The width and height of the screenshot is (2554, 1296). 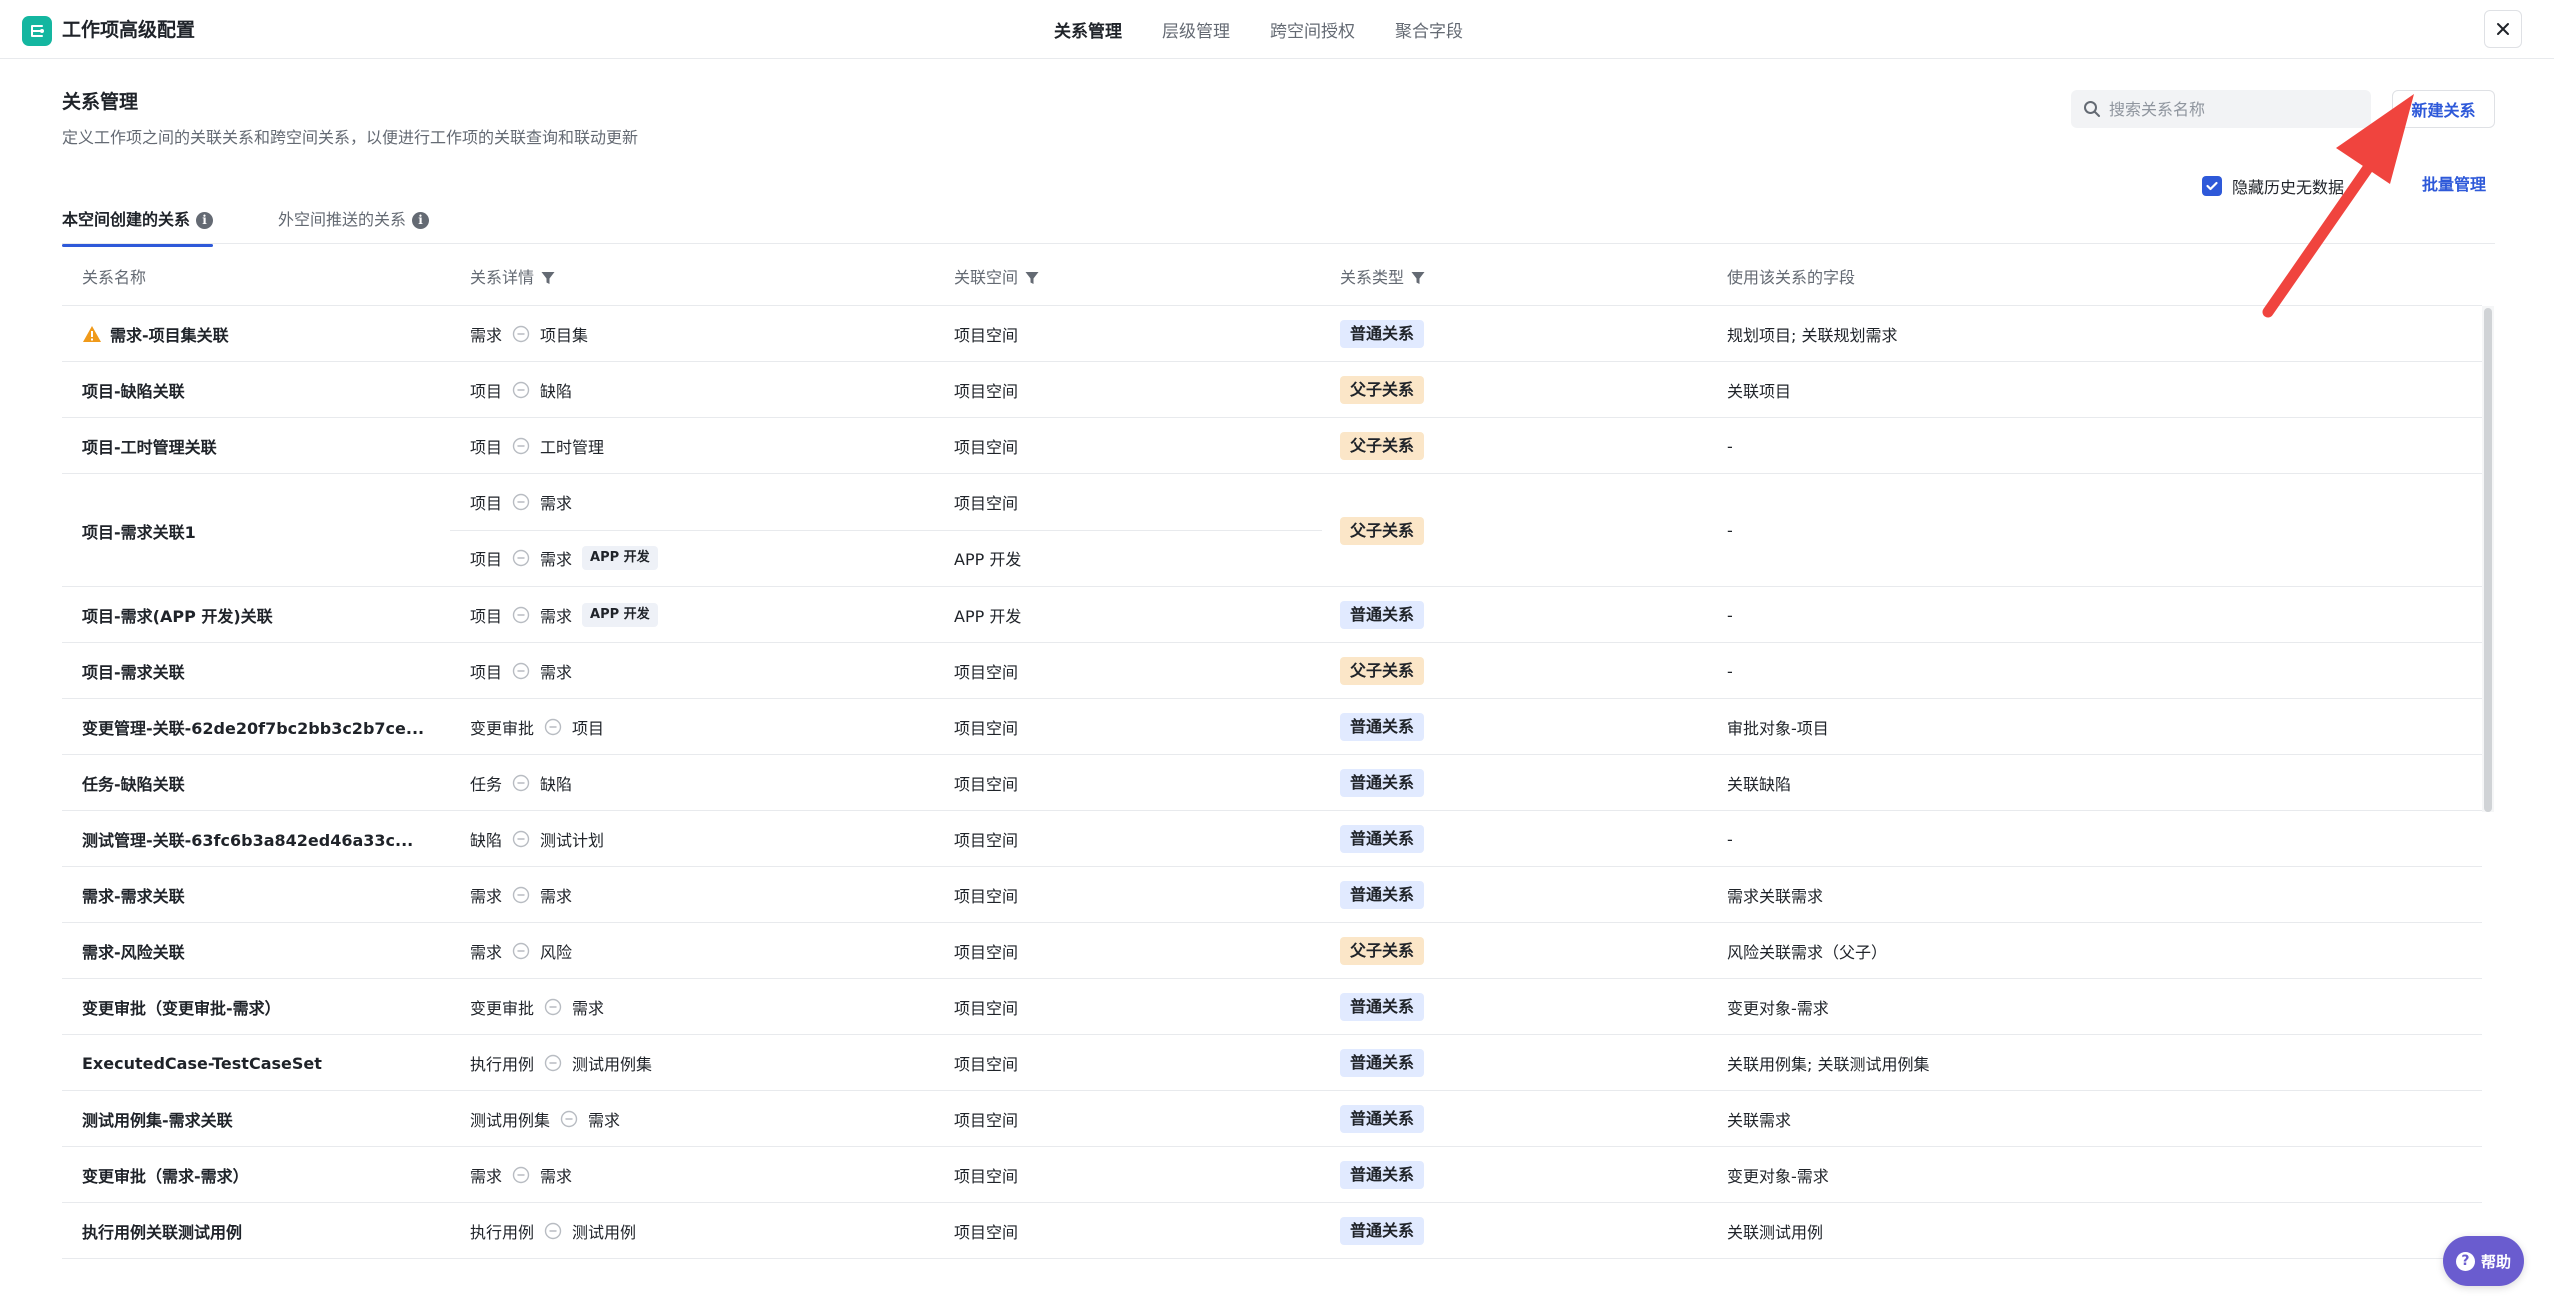 I want to click on used-fields: 关联需求, so click(x=1759, y=1120).